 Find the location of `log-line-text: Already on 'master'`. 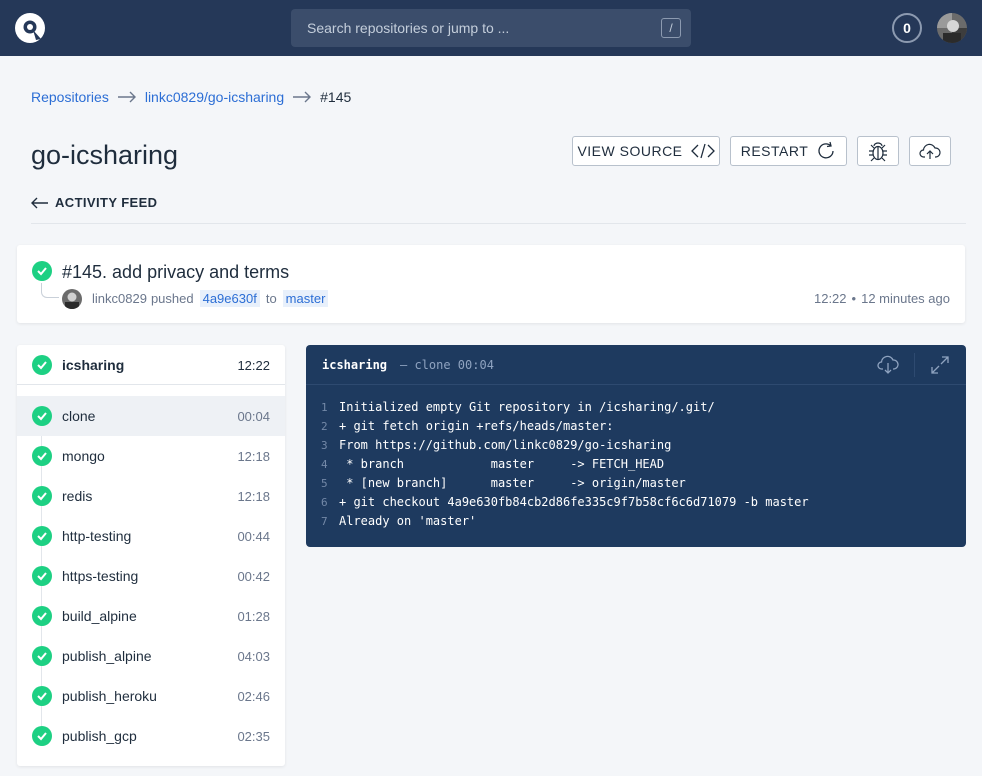

log-line-text: Already on 'master' is located at coordinates (408, 521).